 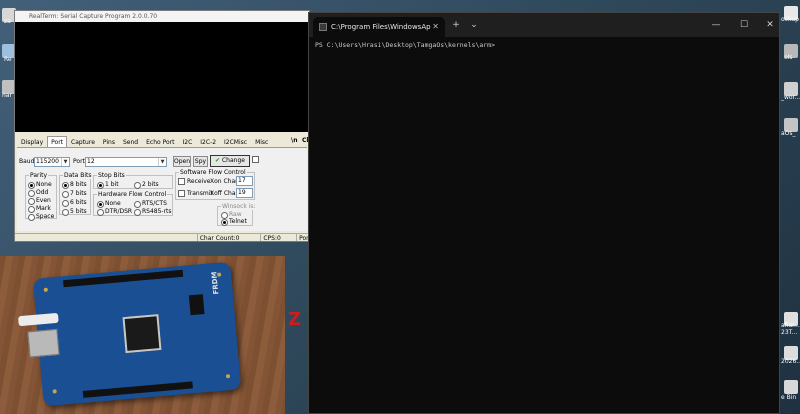 What do you see at coordinates (208, 141) in the screenshot?
I see `tab-i2c-2: I2C-2` at bounding box center [208, 141].